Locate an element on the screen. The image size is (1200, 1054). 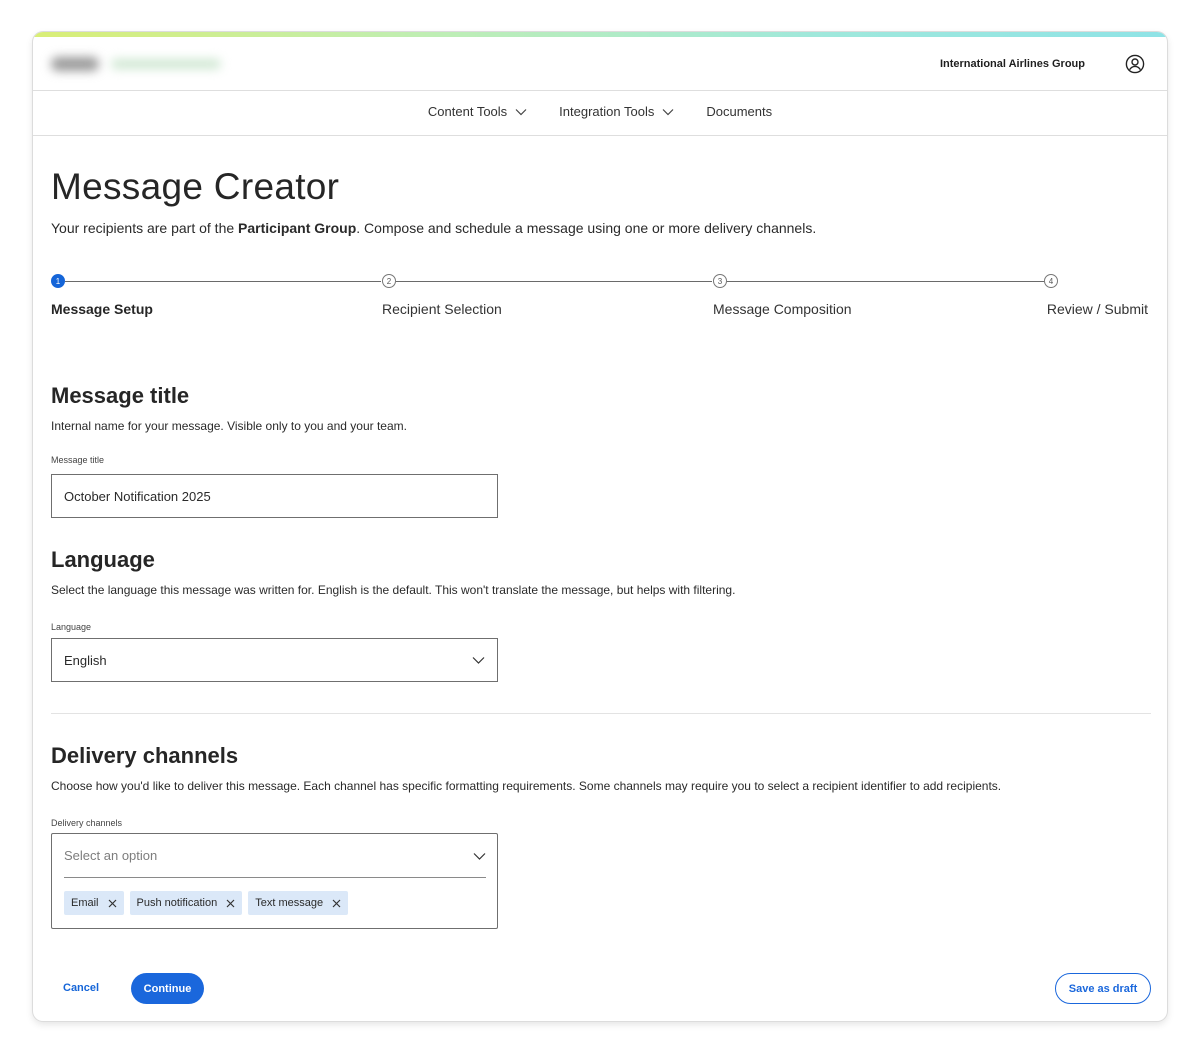
nav-item-label: Content Tools is located at coordinates (467, 111).